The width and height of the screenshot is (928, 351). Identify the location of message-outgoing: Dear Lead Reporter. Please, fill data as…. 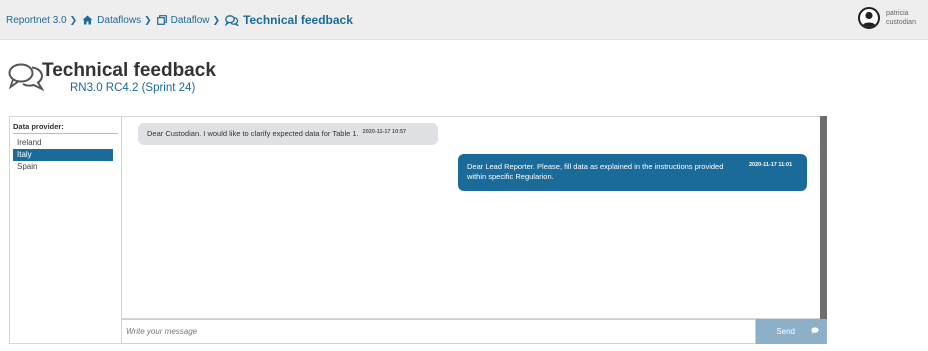
(632, 172).